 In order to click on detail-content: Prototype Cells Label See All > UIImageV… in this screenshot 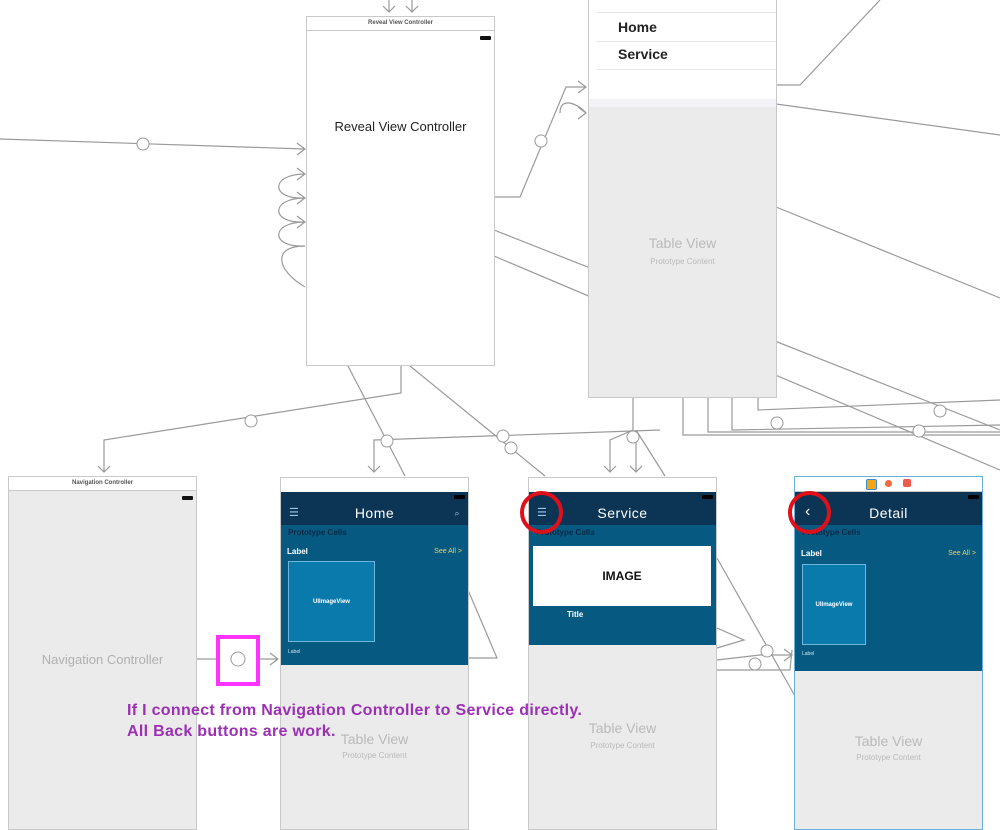, I will do `click(888, 598)`.